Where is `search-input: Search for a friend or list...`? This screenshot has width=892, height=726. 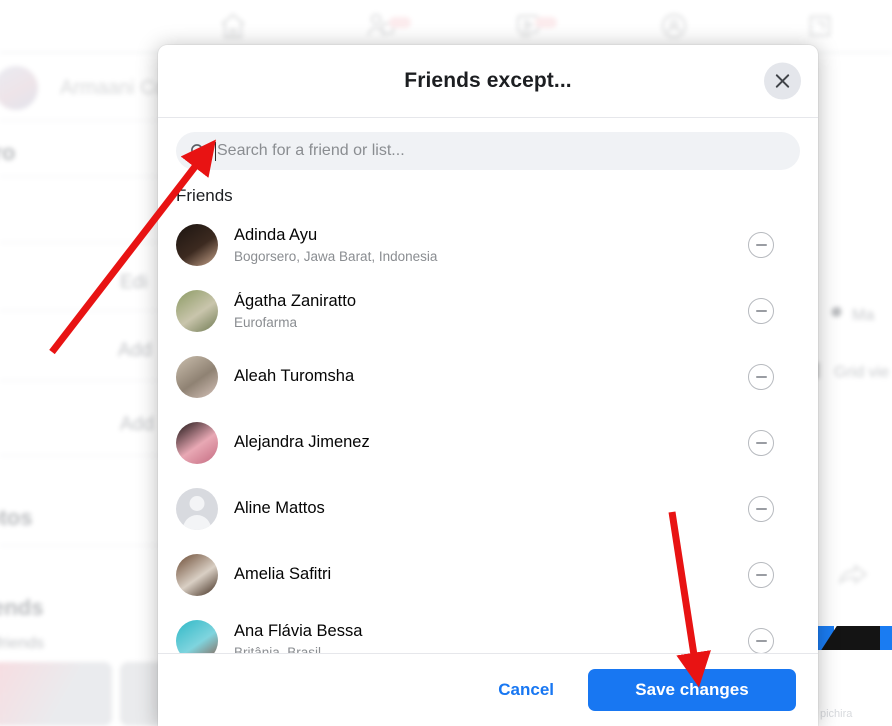 search-input: Search for a friend or list... is located at coordinates (488, 151).